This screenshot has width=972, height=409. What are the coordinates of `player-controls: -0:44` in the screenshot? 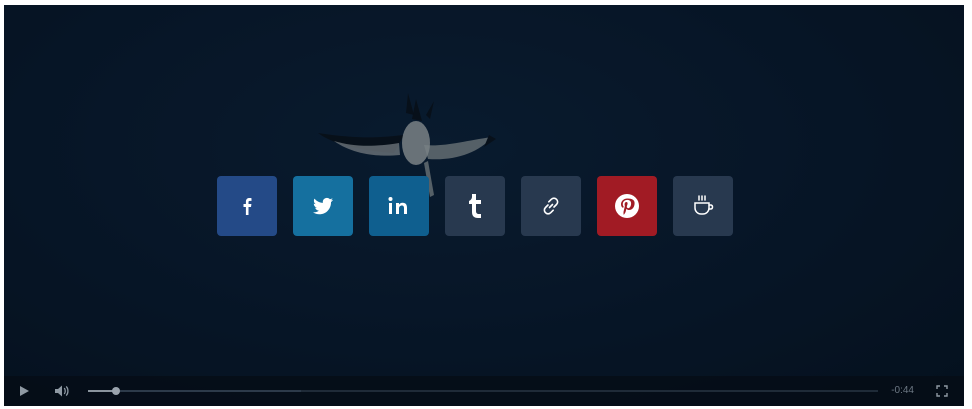 It's located at (484, 391).